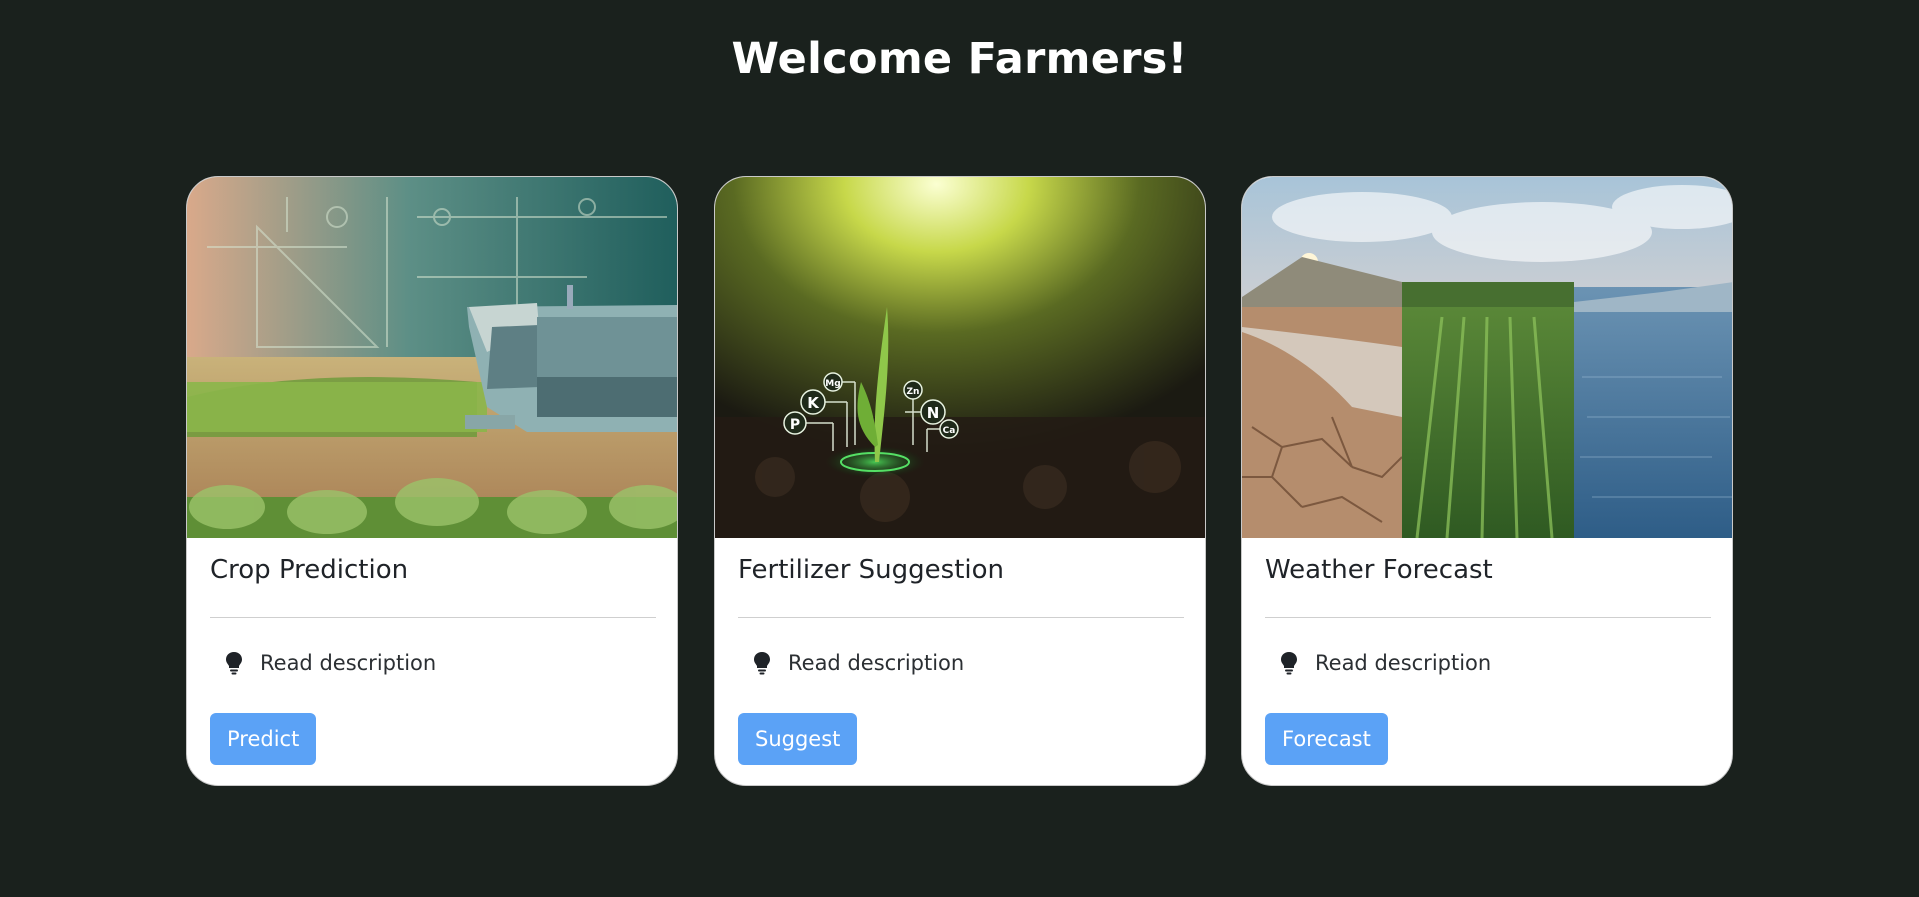 The image size is (1919, 897). What do you see at coordinates (960, 357) in the screenshot?
I see `fertilizer-suggestion-image: P K Mg Zn N Ca` at bounding box center [960, 357].